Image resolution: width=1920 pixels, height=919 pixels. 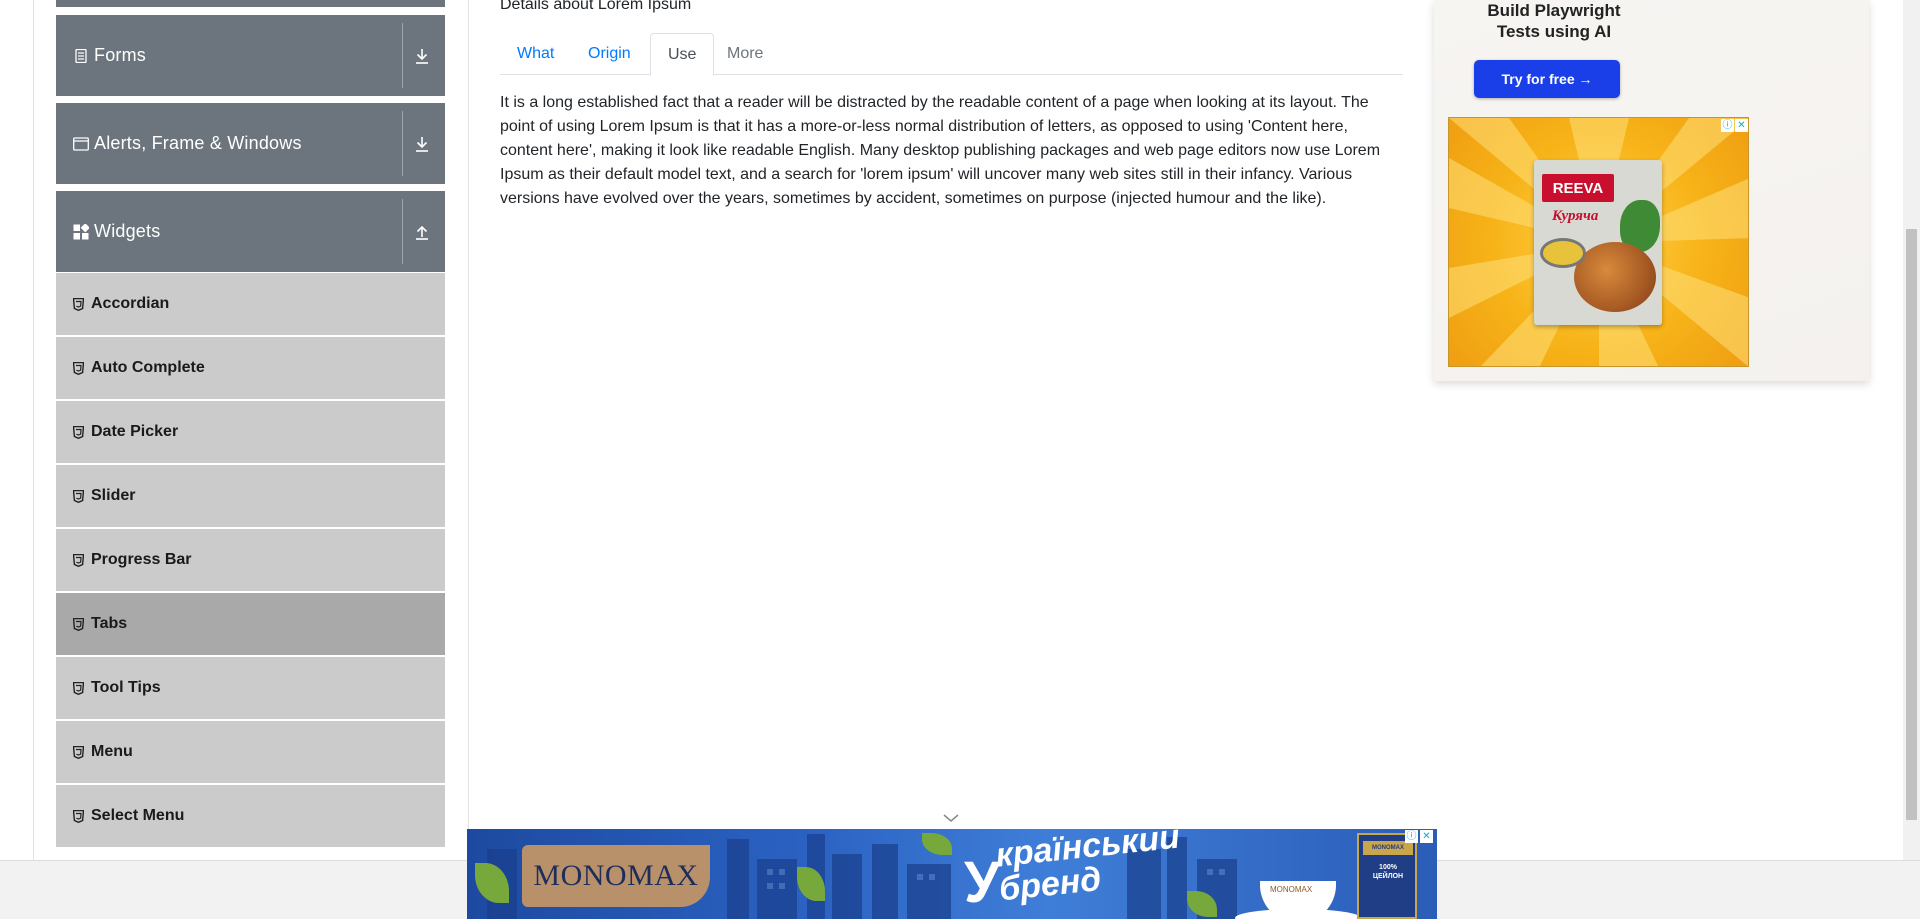 I want to click on sidebar-item-label: Menu, so click(x=112, y=751).